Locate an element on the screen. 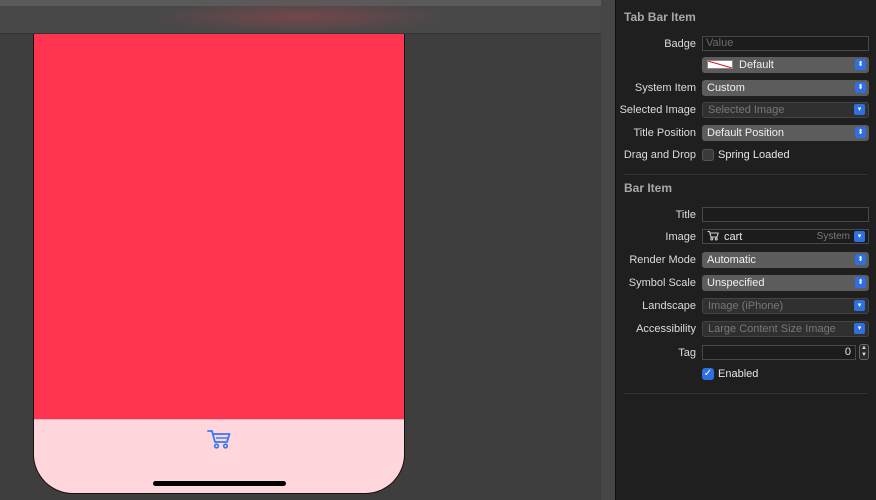  accessibility-placeholder: Large Content Size Image is located at coordinates (772, 329).